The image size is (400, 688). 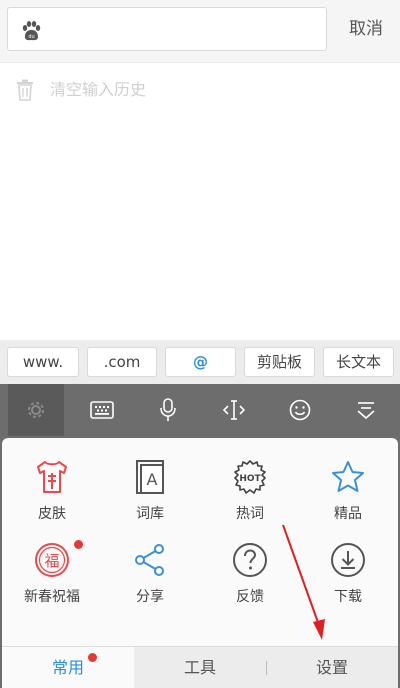 What do you see at coordinates (31, 37) in the screenshot?
I see `svg-text: du` at bounding box center [31, 37].